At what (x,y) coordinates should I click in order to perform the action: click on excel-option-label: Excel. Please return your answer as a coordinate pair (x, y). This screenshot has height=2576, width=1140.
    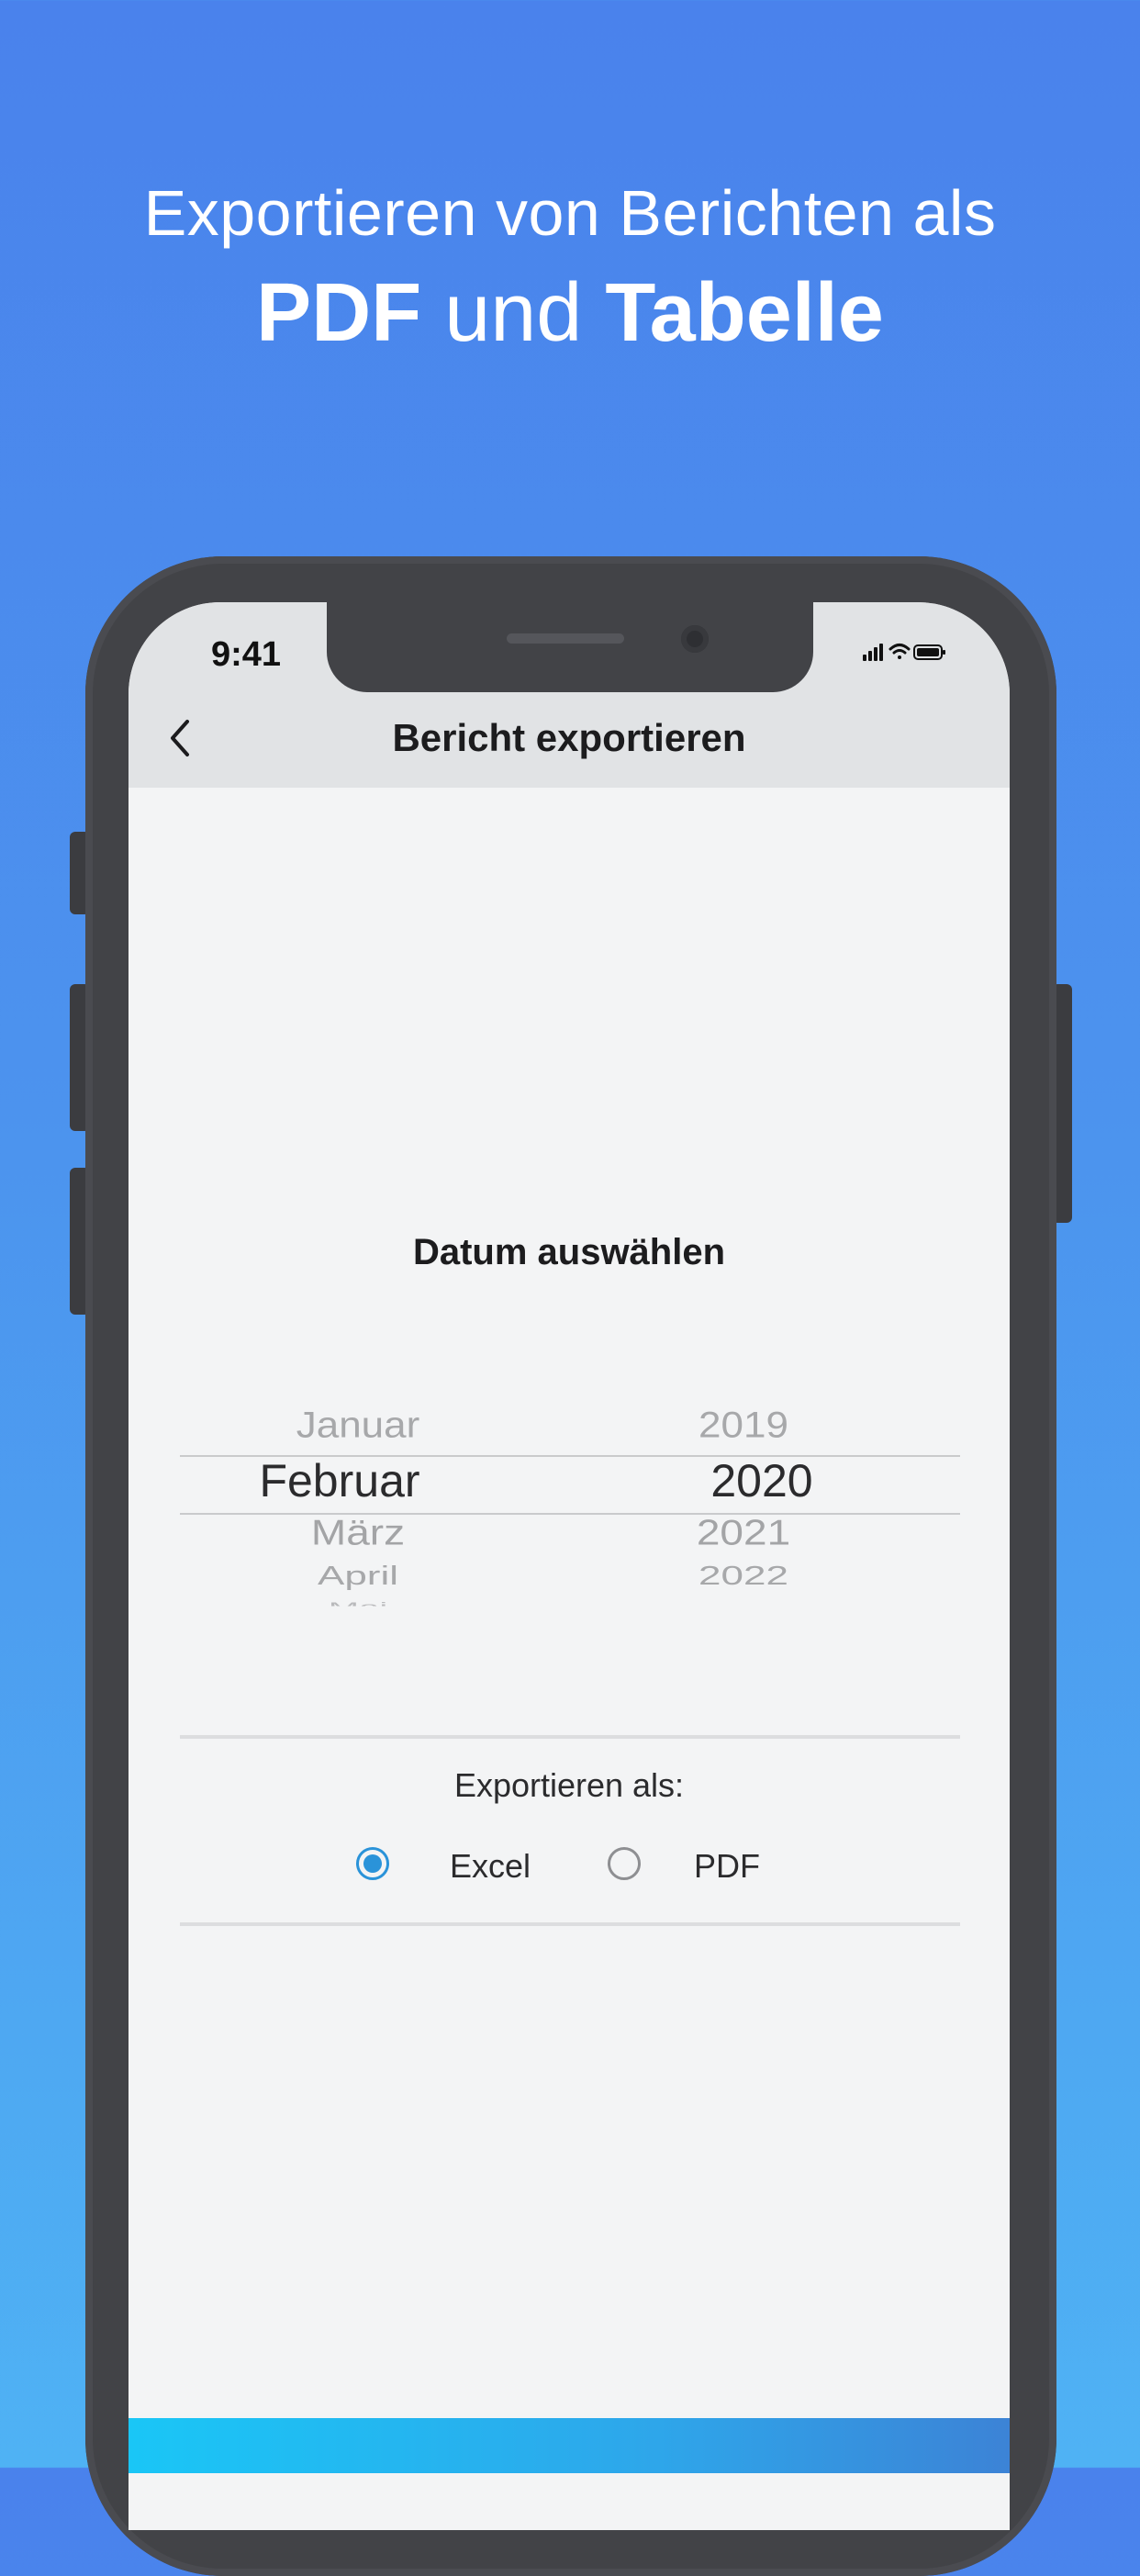
    Looking at the image, I should click on (491, 1866).